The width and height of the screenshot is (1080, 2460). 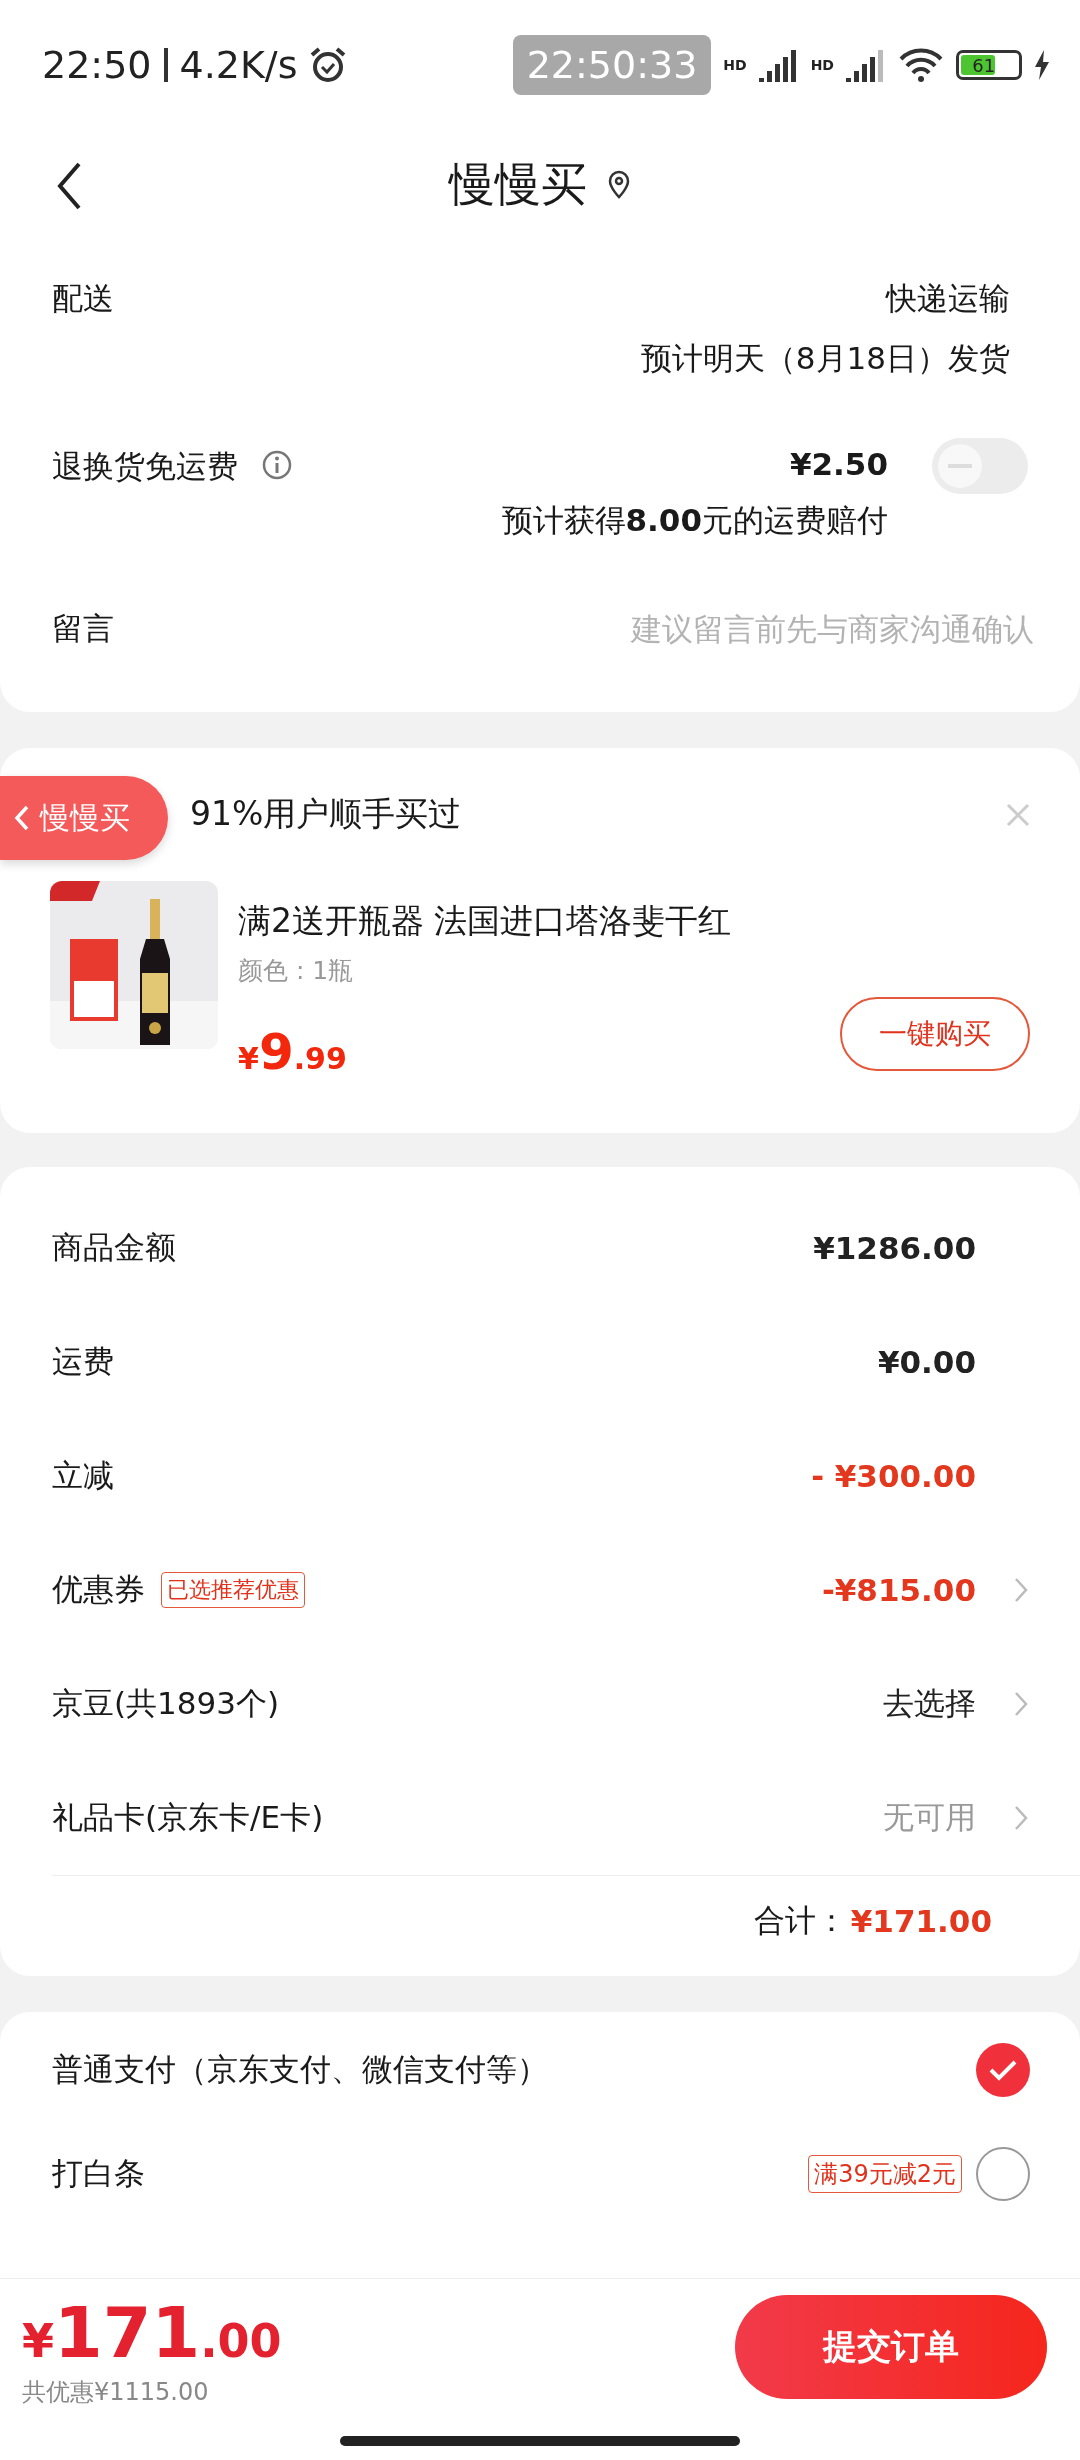 I want to click on row-value: 去选择, so click(x=929, y=1704).